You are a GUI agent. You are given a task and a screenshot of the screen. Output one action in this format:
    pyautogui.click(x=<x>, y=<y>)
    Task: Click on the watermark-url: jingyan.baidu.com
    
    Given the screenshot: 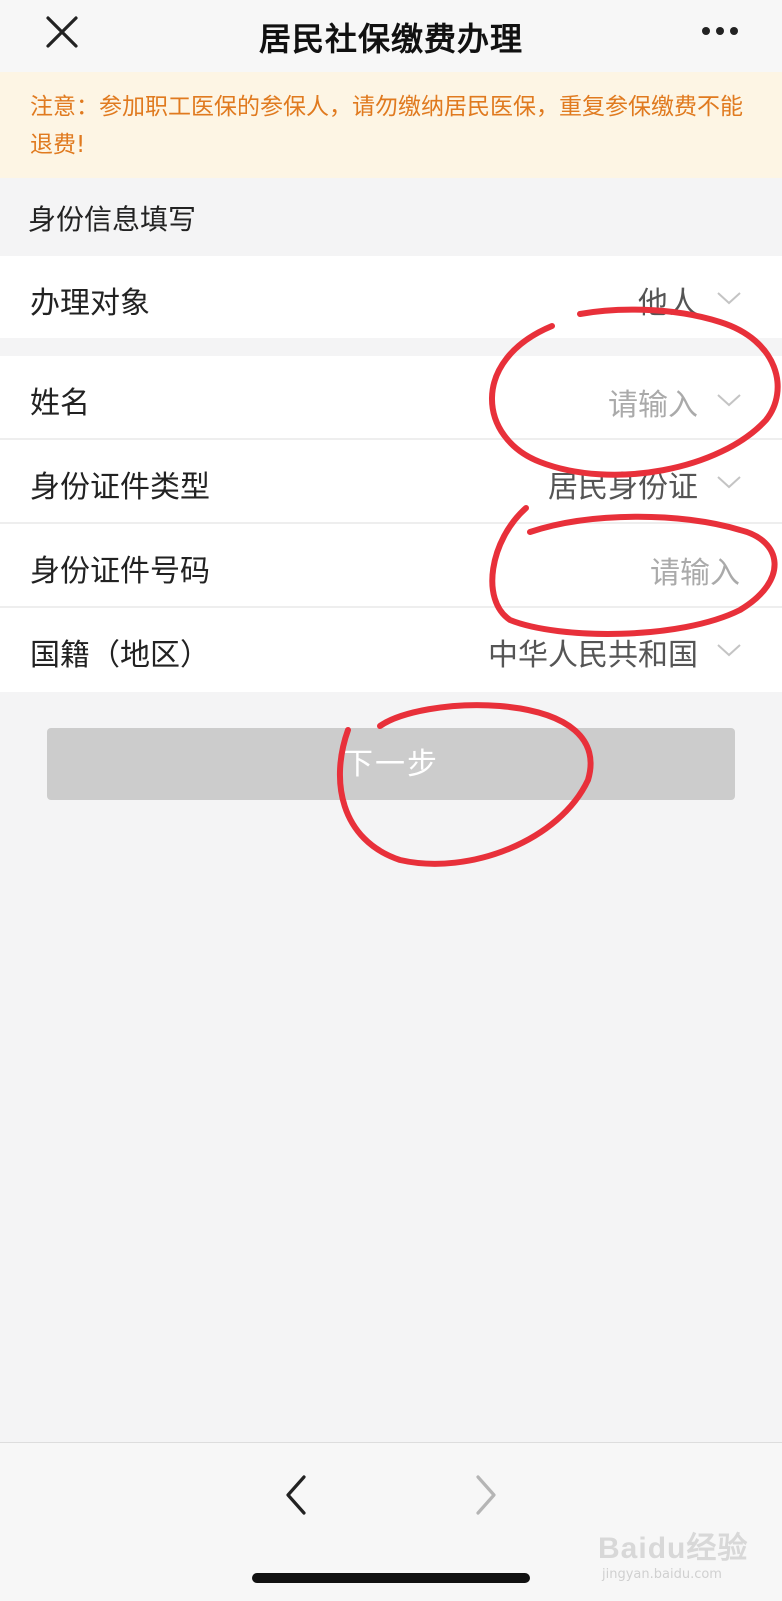 What is the action you would take?
    pyautogui.click(x=662, y=1574)
    